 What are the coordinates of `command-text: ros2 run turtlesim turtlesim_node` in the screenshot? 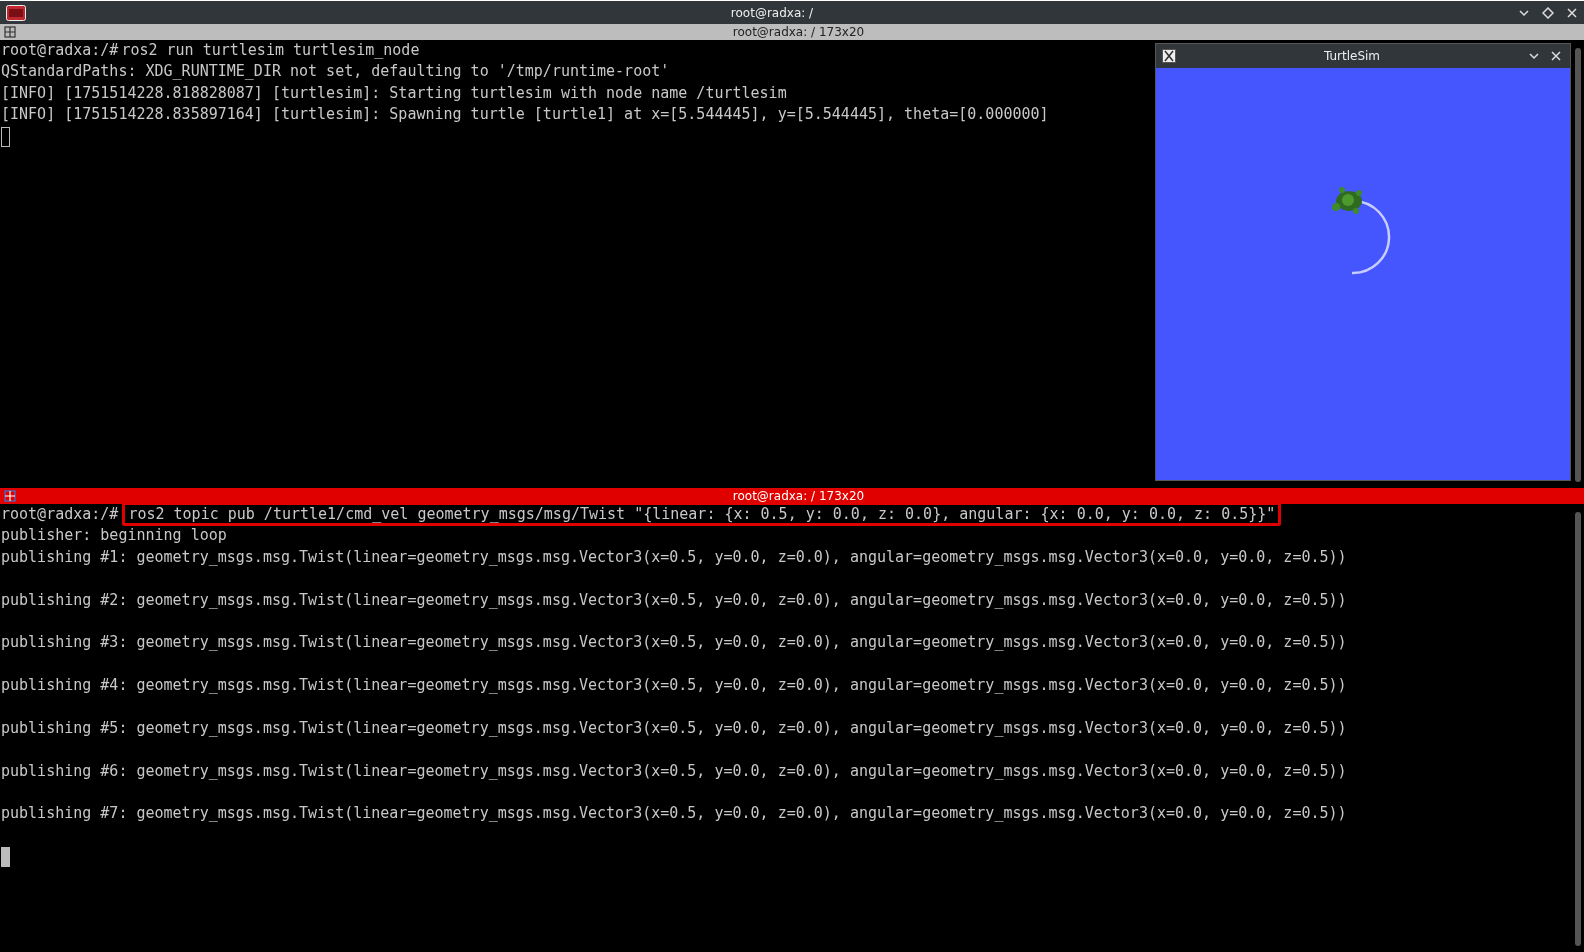 It's located at (270, 50).